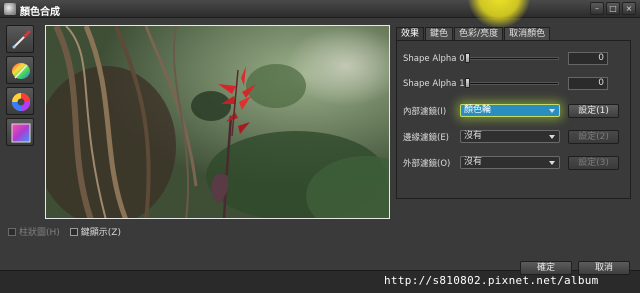 This screenshot has width=640, height=293. What do you see at coordinates (434, 59) in the screenshot?
I see `shape-alpha-0-label: Shape Alpha 0` at bounding box center [434, 59].